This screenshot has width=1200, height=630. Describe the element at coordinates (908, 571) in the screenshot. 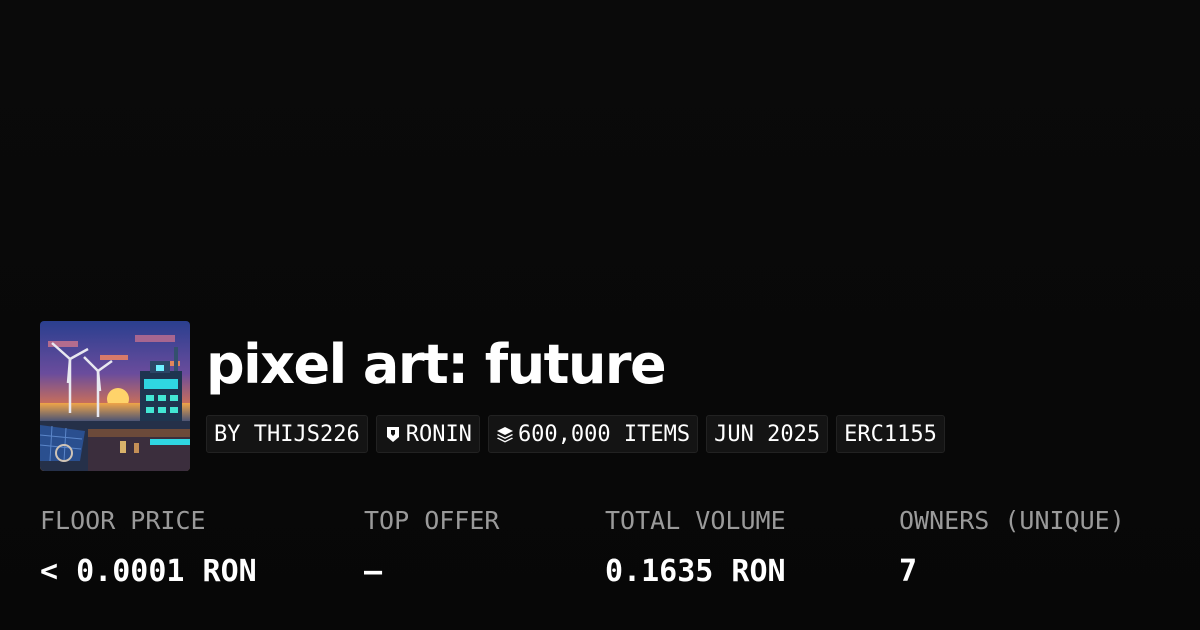

I see `owners-value: 7` at that location.